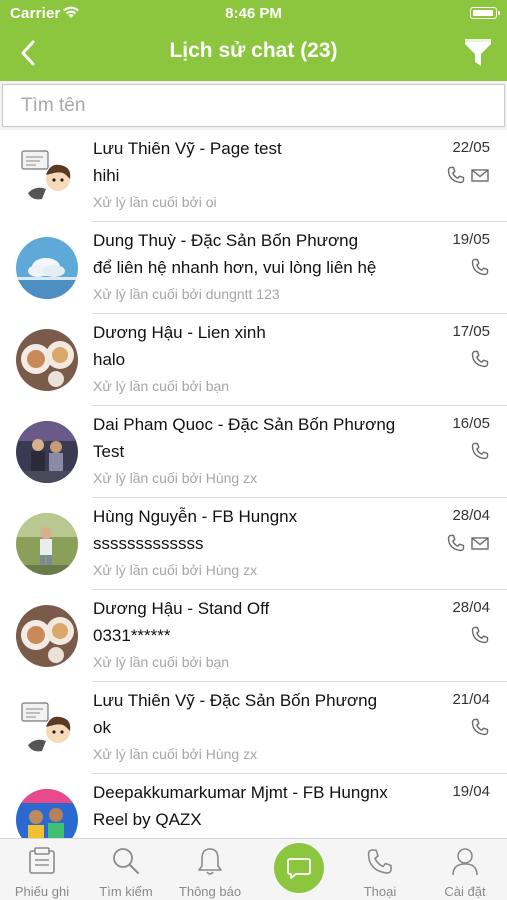  What do you see at coordinates (240, 792) in the screenshot?
I see `contact-name: Deepakkumarkumar Mjmt - FB Hungnx` at bounding box center [240, 792].